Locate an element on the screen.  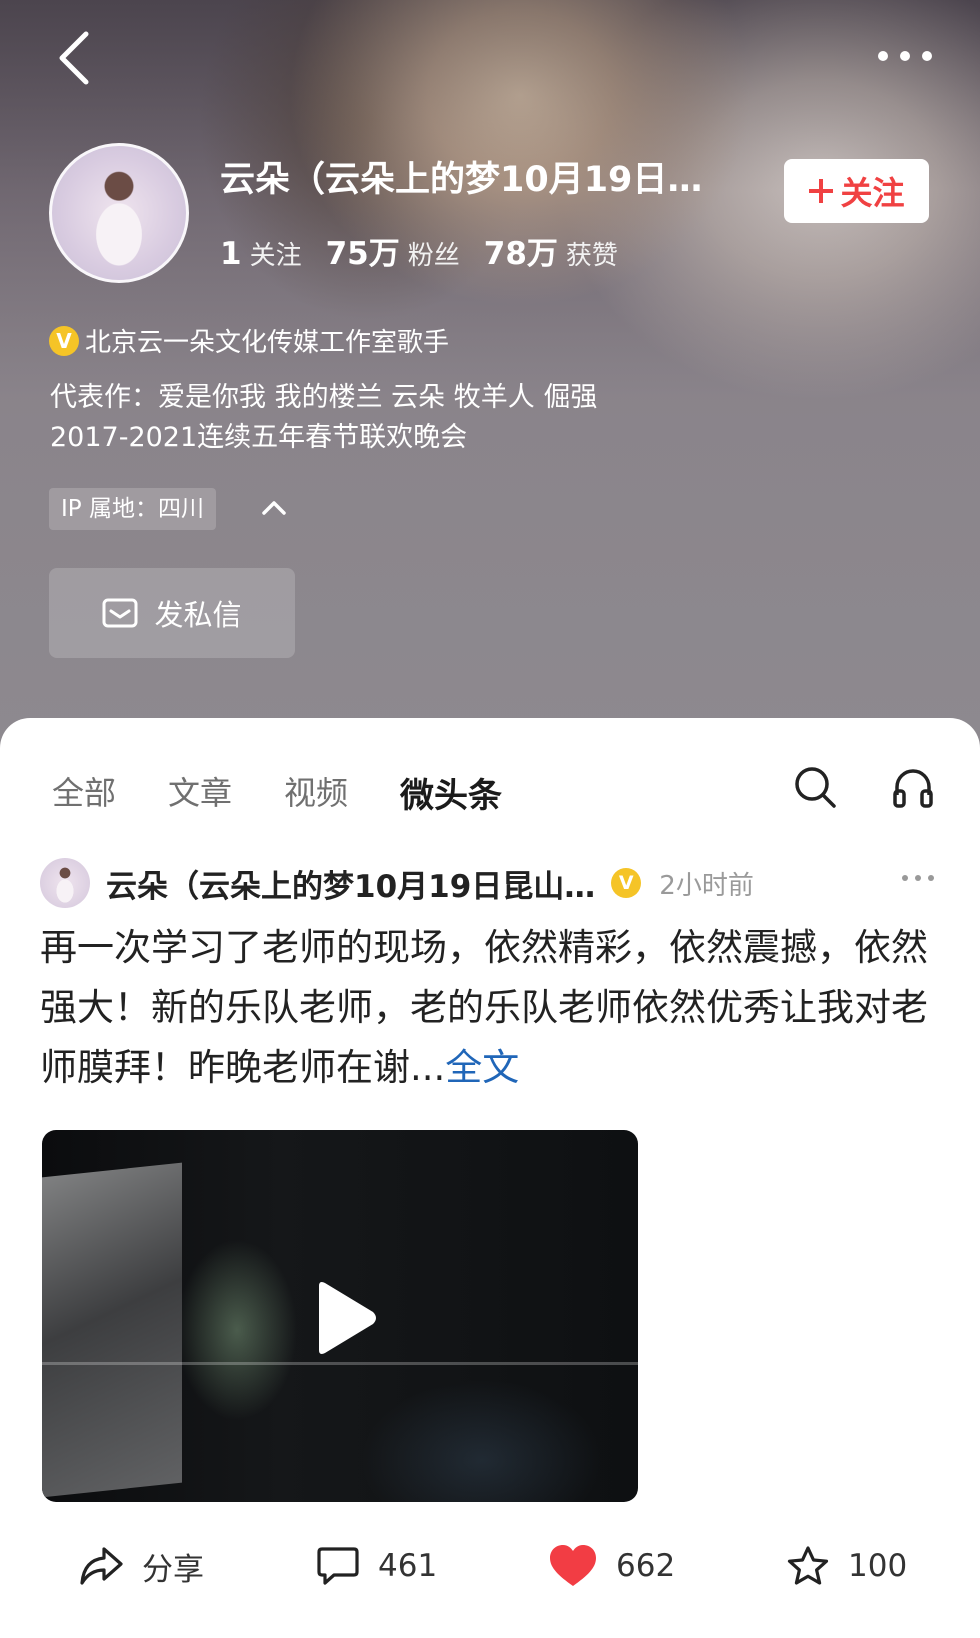
share-icon is located at coordinates (101, 1566).